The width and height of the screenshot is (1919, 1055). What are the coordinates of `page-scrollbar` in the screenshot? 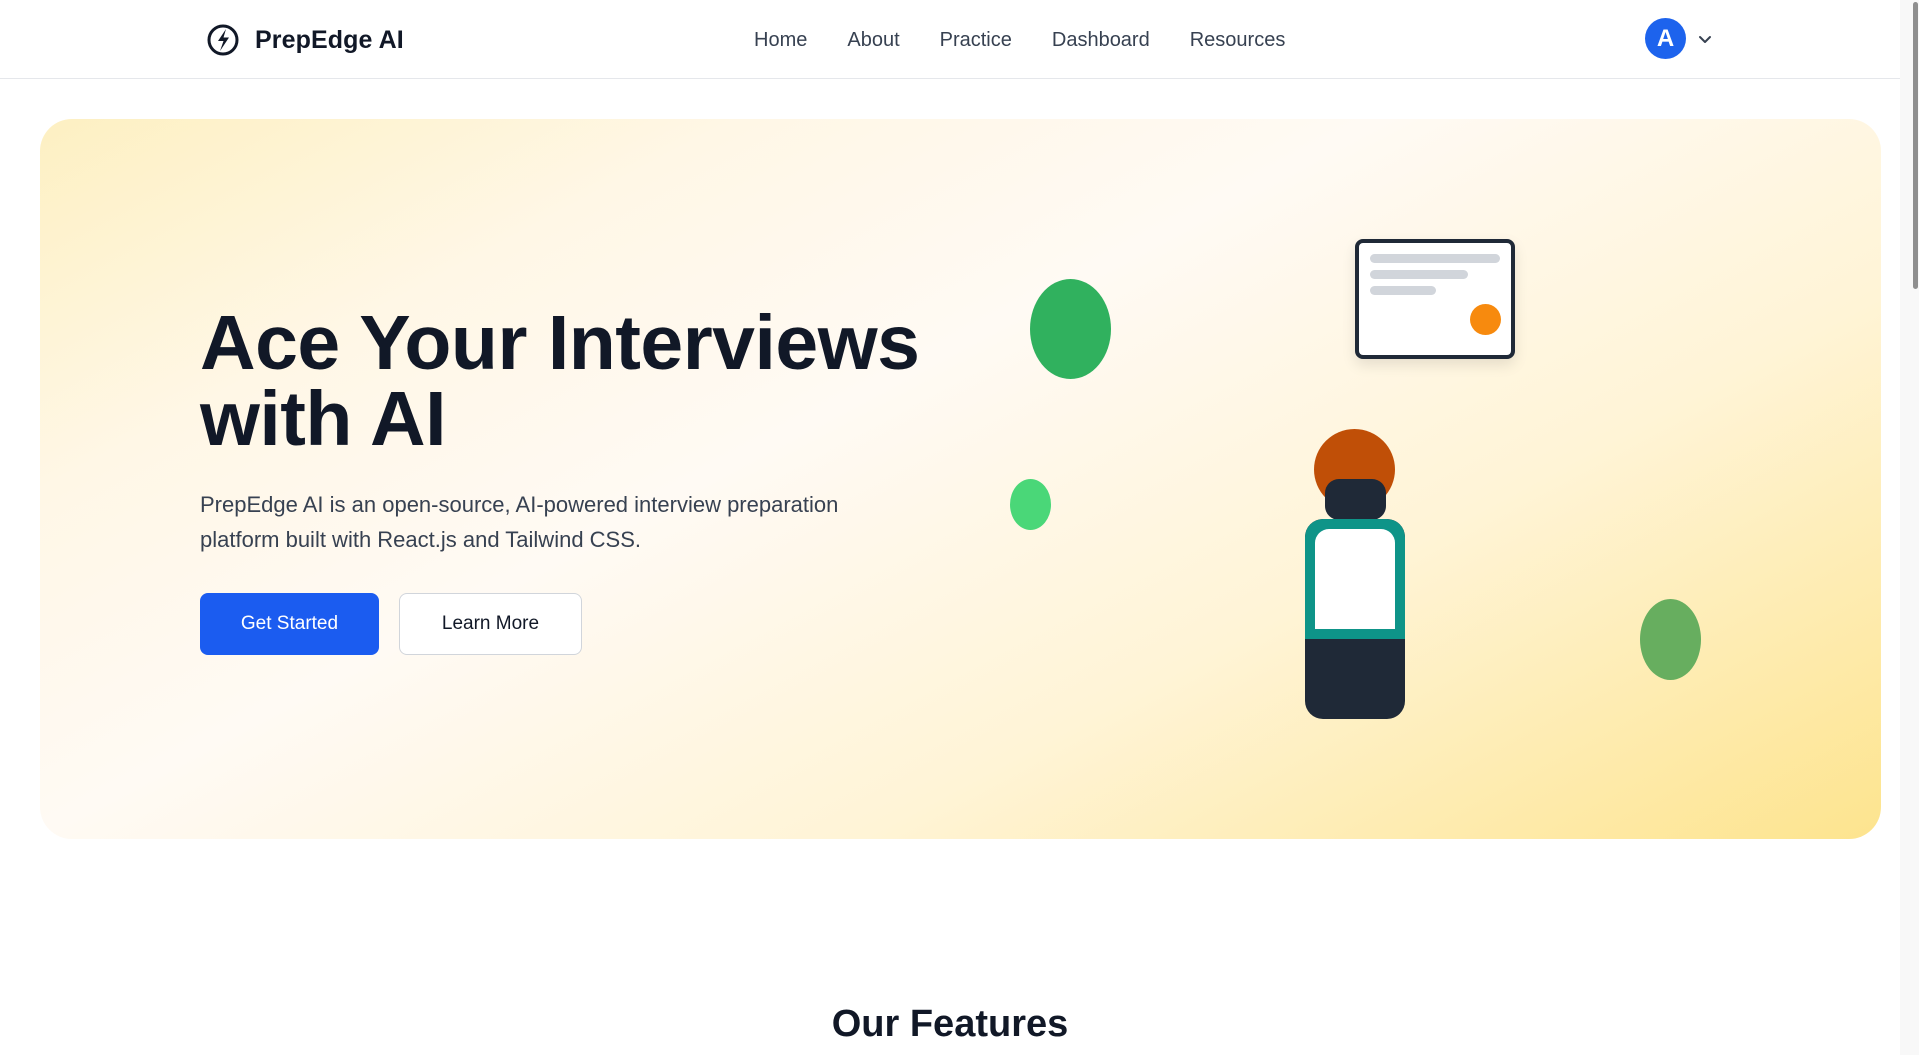 It's located at (1909, 527).